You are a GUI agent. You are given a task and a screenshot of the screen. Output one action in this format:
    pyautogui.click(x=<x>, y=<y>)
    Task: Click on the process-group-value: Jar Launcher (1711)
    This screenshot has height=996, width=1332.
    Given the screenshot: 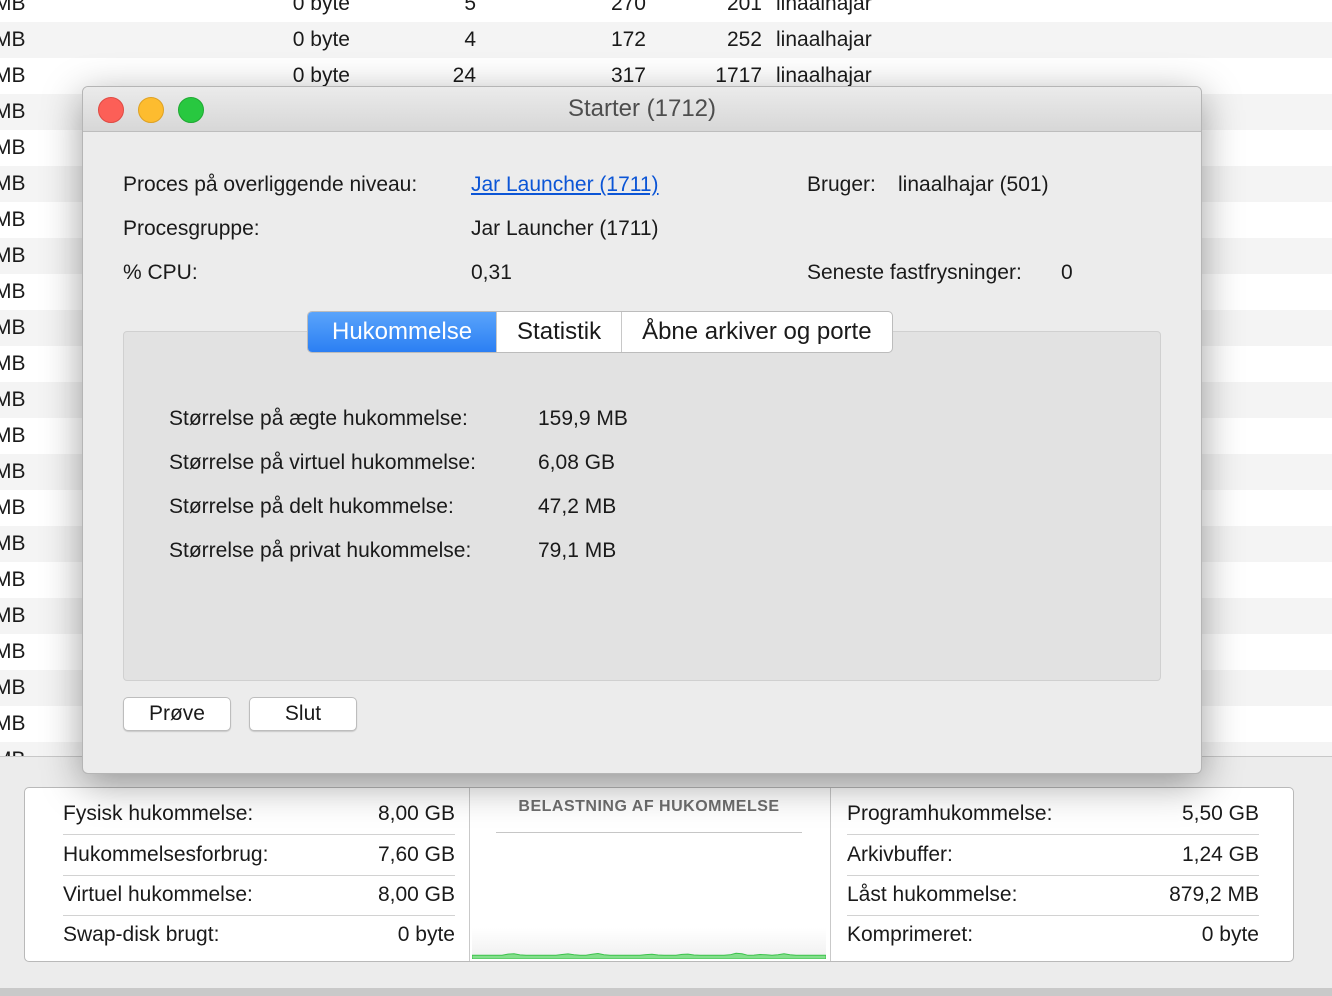 What is the action you would take?
    pyautogui.click(x=565, y=228)
    